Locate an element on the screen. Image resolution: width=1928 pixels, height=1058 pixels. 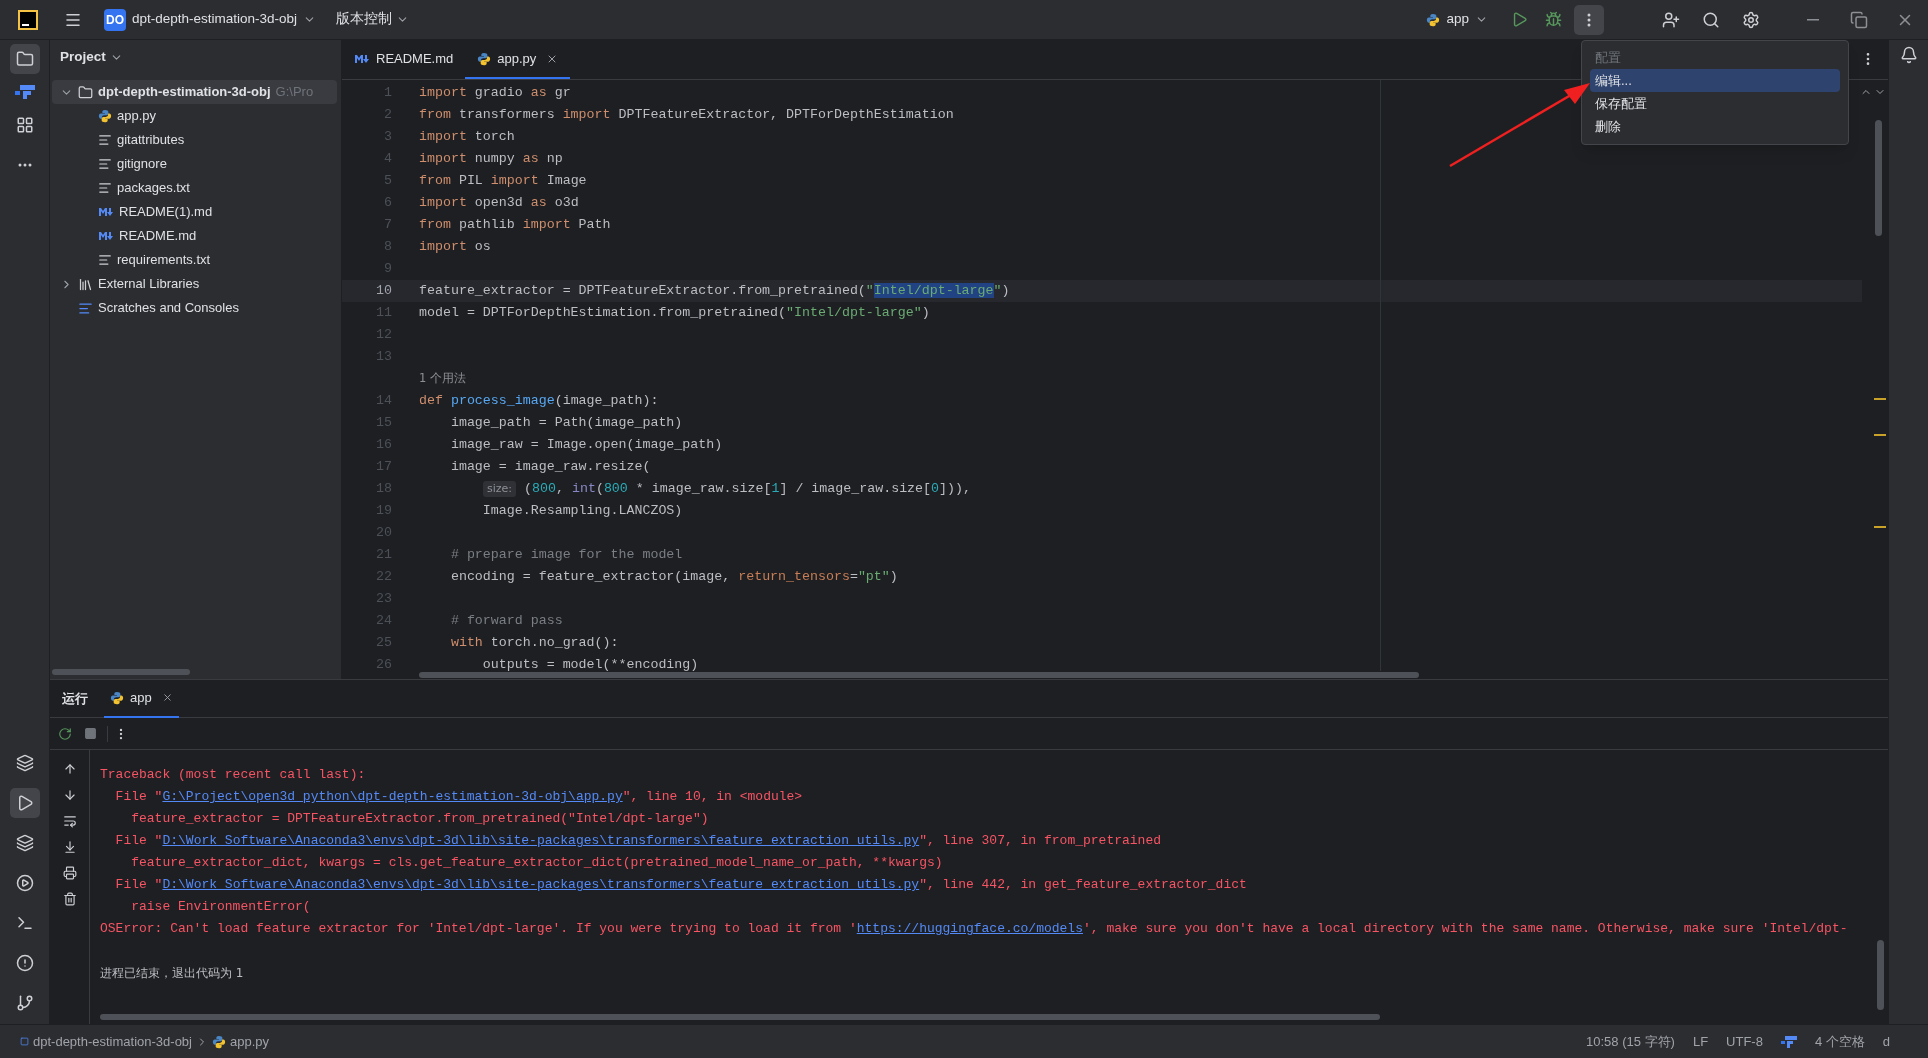
commit-icon is located at coordinates (24, 92).